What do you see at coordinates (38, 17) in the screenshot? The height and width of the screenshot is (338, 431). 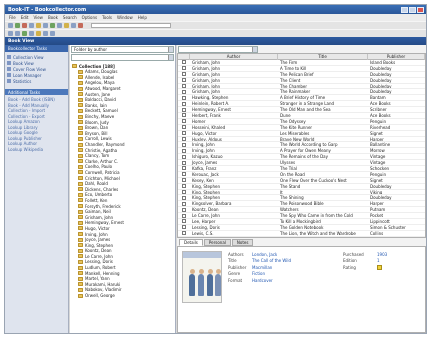 I see `menu-item-2: View` at bounding box center [38, 17].